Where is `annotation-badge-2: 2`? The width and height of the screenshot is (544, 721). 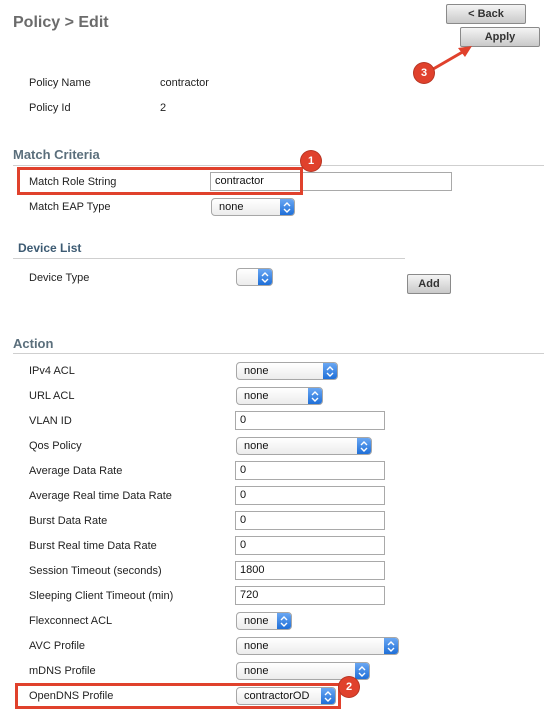 annotation-badge-2: 2 is located at coordinates (349, 687).